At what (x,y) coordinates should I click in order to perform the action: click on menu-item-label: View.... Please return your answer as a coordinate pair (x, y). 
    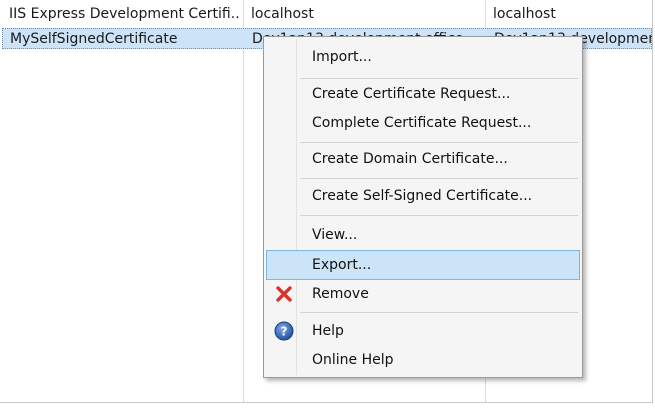
    Looking at the image, I should click on (335, 235).